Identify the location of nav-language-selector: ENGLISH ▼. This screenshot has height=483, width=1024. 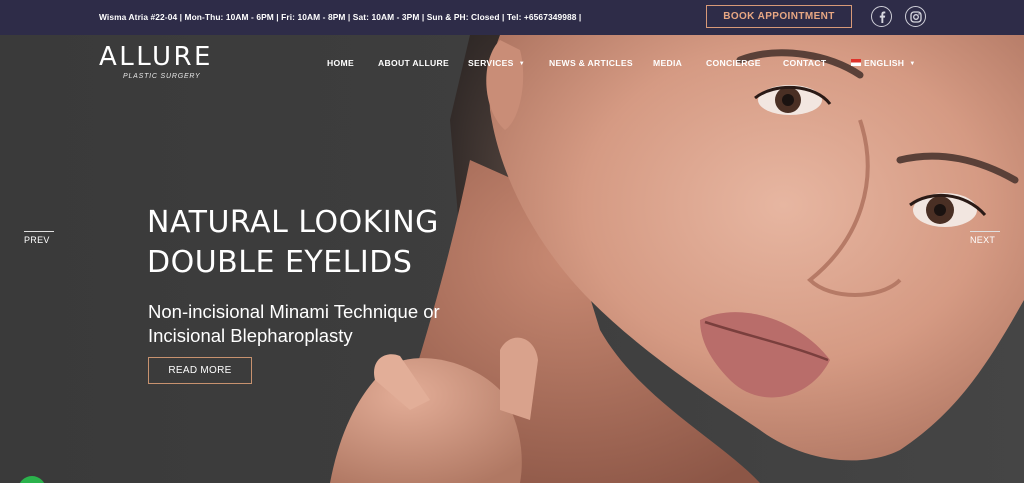
(883, 63).